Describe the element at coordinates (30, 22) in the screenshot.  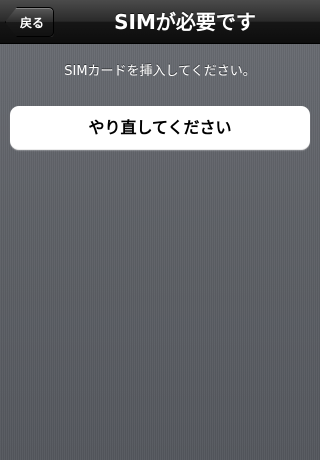
I see `back-button: 戻る` at that location.